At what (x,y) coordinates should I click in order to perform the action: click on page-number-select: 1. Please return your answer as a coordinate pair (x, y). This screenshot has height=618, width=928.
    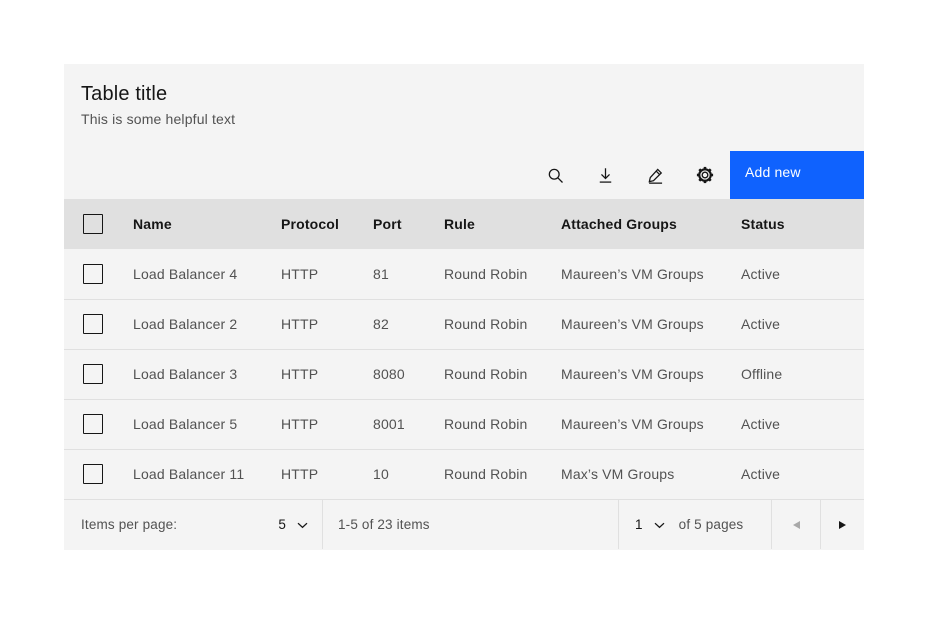
    Looking at the image, I should click on (650, 524).